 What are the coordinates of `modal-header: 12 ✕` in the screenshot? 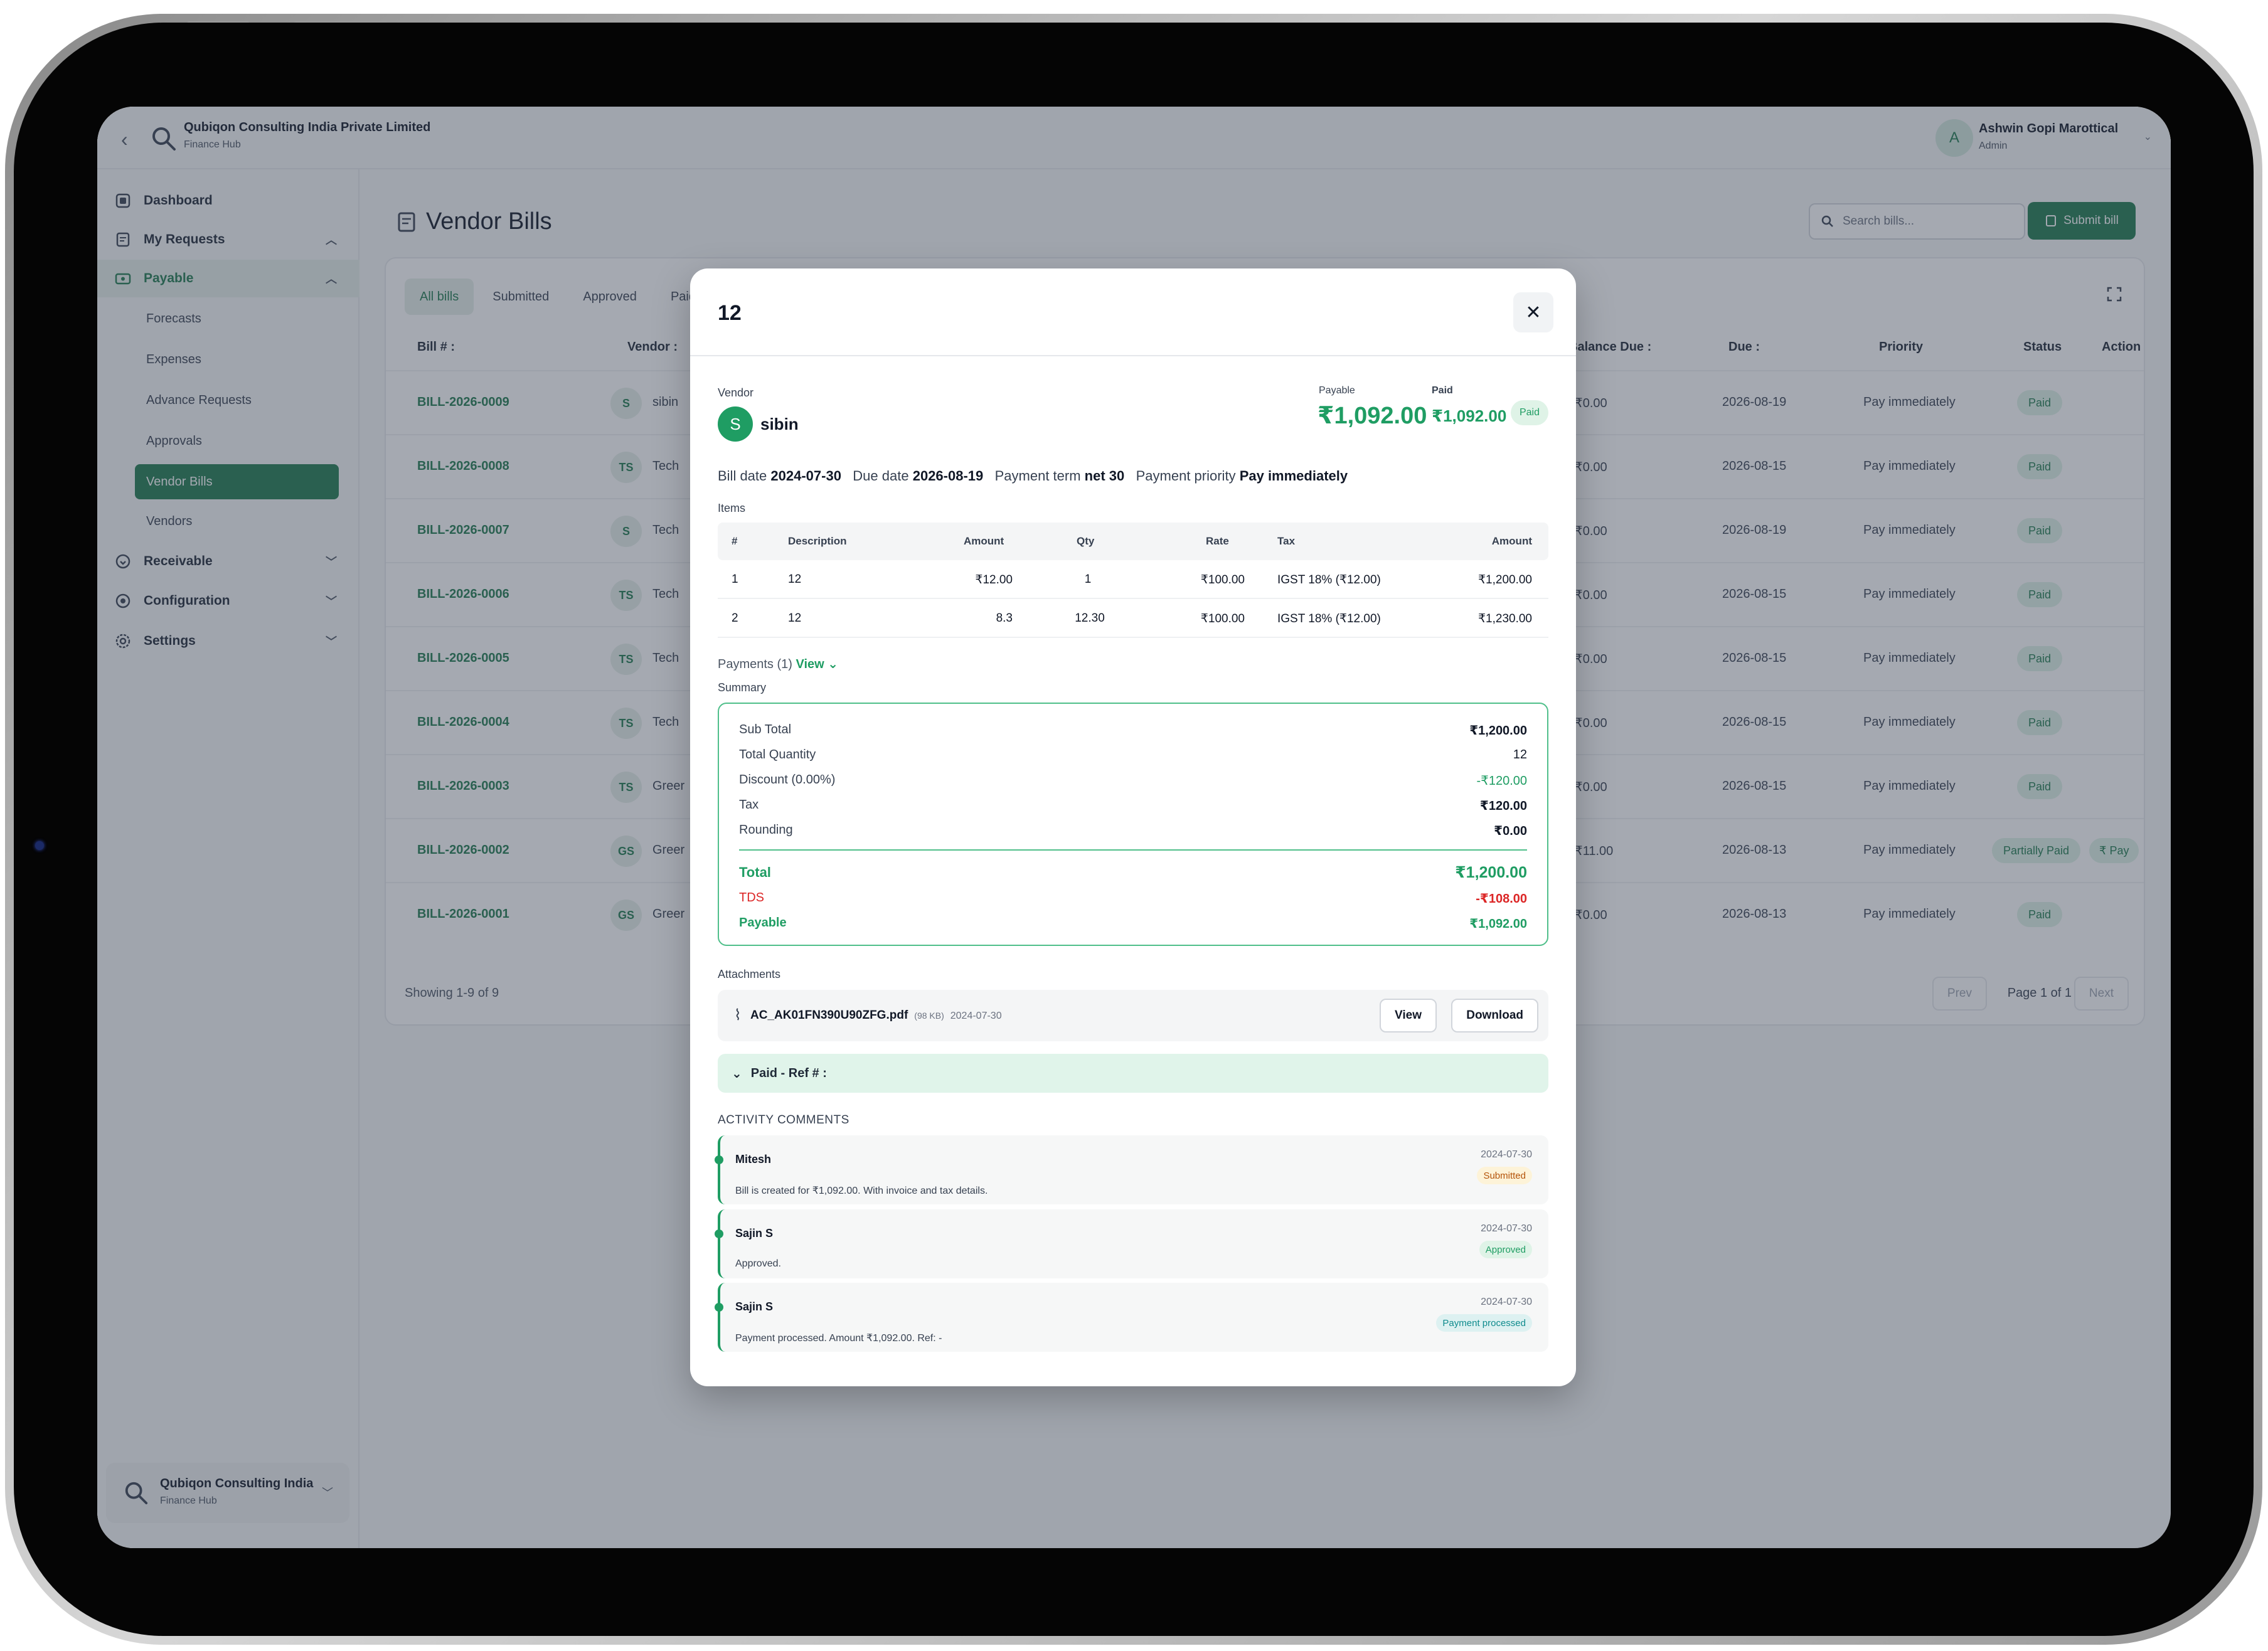 It's located at (1133, 312).